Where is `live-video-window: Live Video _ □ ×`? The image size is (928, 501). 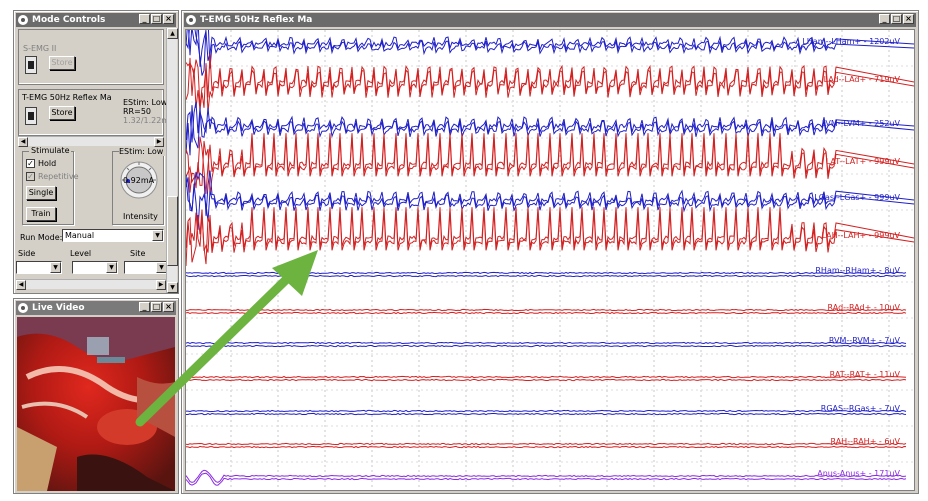 live-video-window: Live Video _ □ × is located at coordinates (96, 396).